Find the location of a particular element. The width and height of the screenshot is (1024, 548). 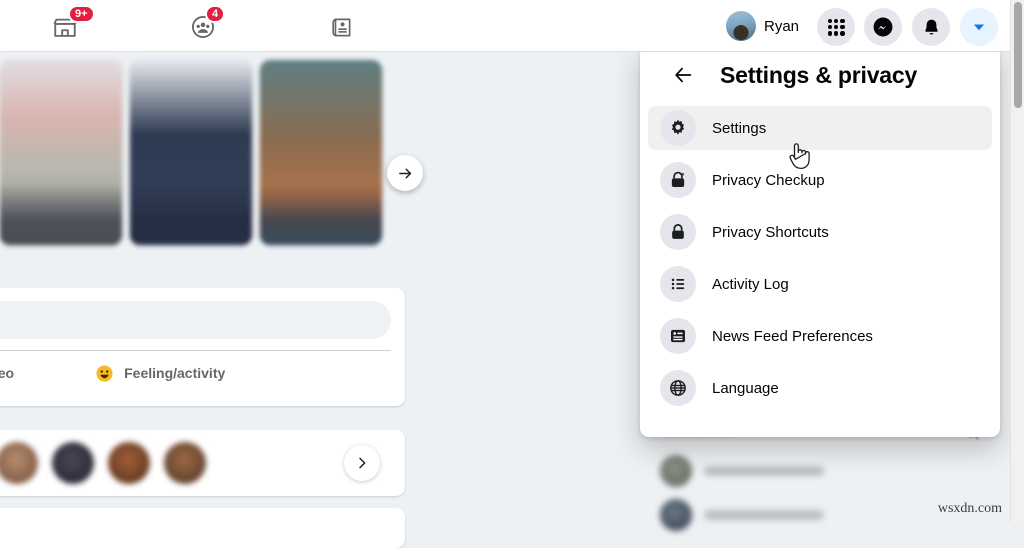

menu-item-label: Activity Log is located at coordinates (750, 284).